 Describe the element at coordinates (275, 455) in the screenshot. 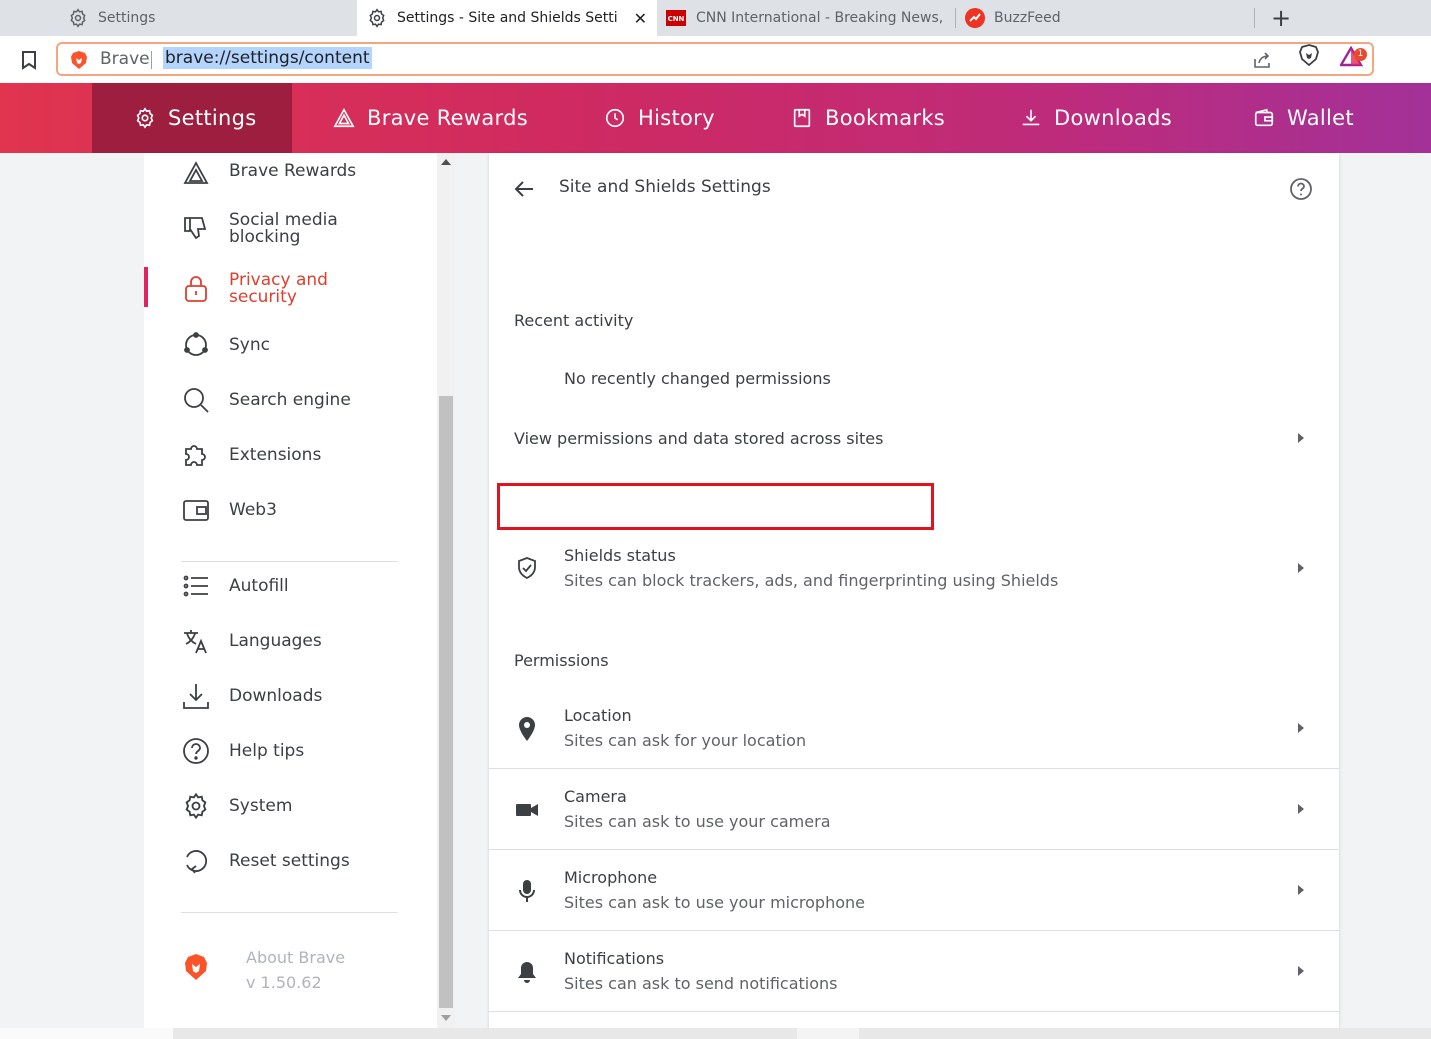

I see `sidebar-item-label: Extensions` at that location.